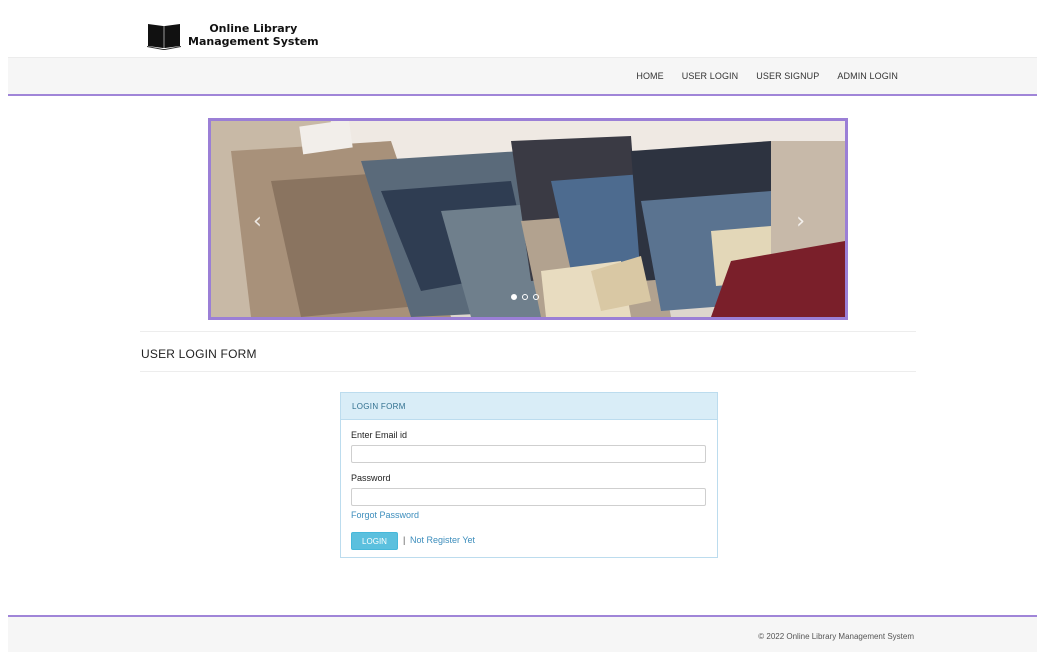 The width and height of the screenshot is (1037, 652). Describe the element at coordinates (374, 541) in the screenshot. I see `login-button: LOGIN` at that location.